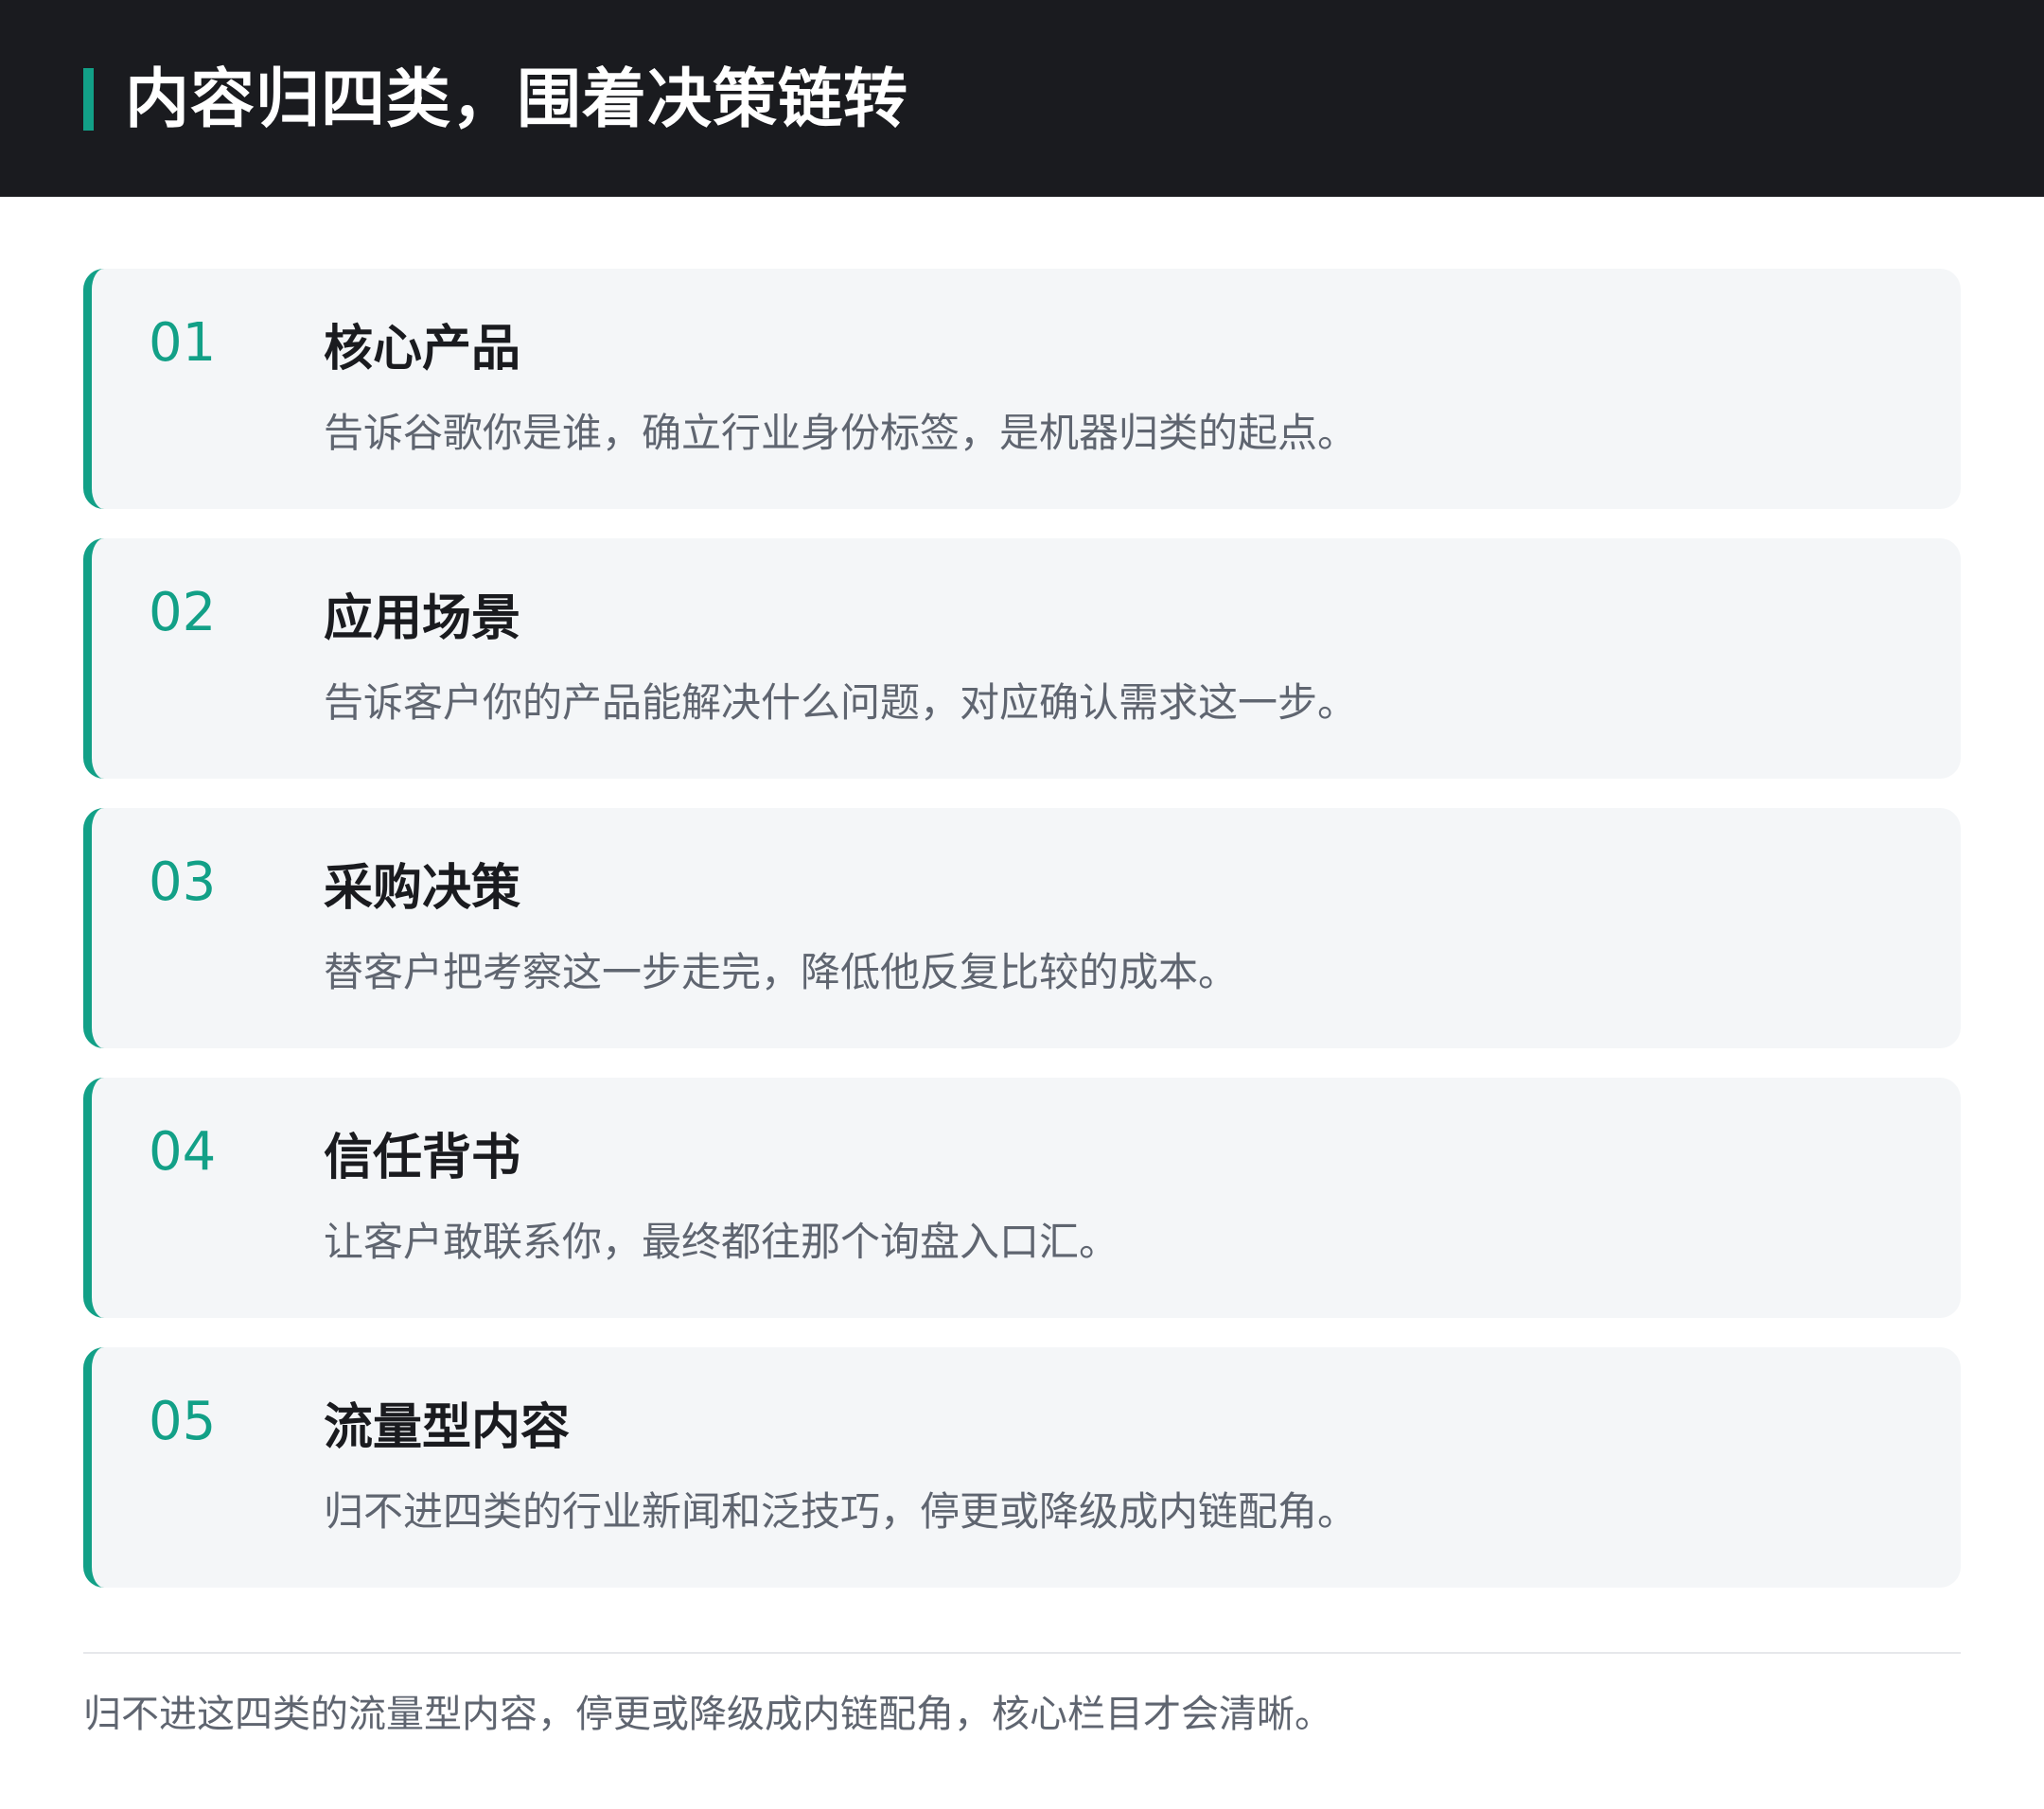 This screenshot has width=2044, height=1809. What do you see at coordinates (781, 972) in the screenshot?
I see `card-description: 替客户把考察这一步走完，降低他反复比较的成本。` at bounding box center [781, 972].